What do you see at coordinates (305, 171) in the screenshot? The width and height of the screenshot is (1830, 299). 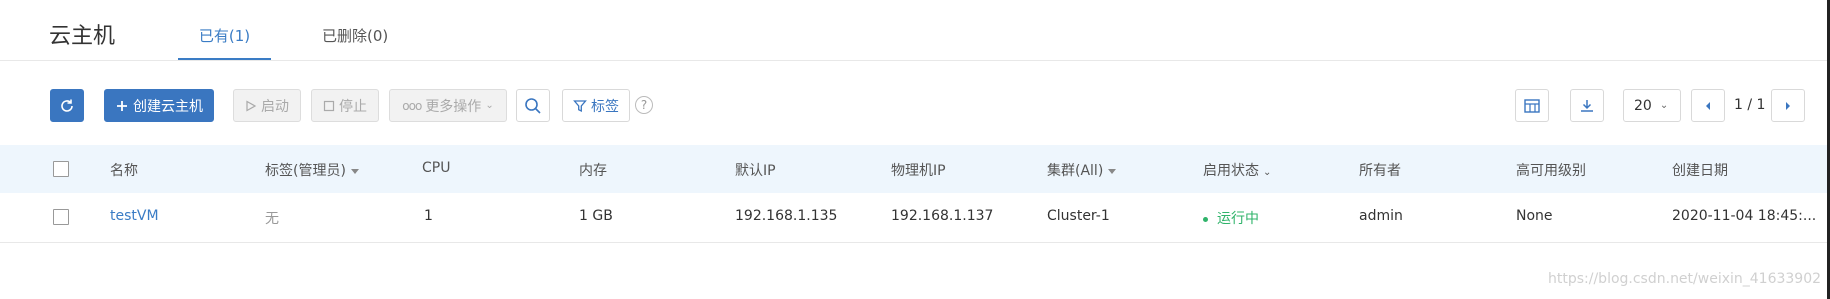 I see `column-tag-label: 标签(管理员)` at bounding box center [305, 171].